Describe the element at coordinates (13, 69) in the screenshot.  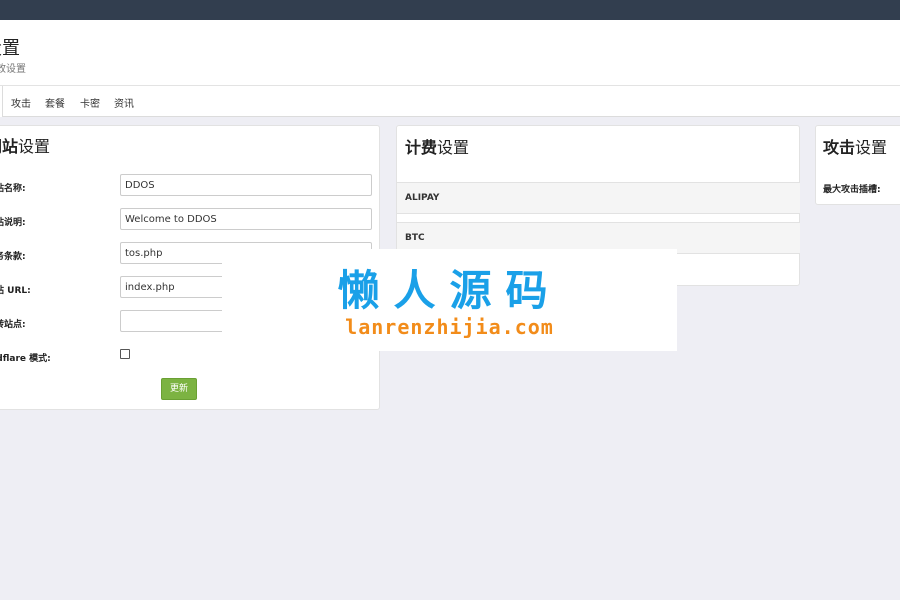
I see `page-subtitle: 更改设置` at that location.